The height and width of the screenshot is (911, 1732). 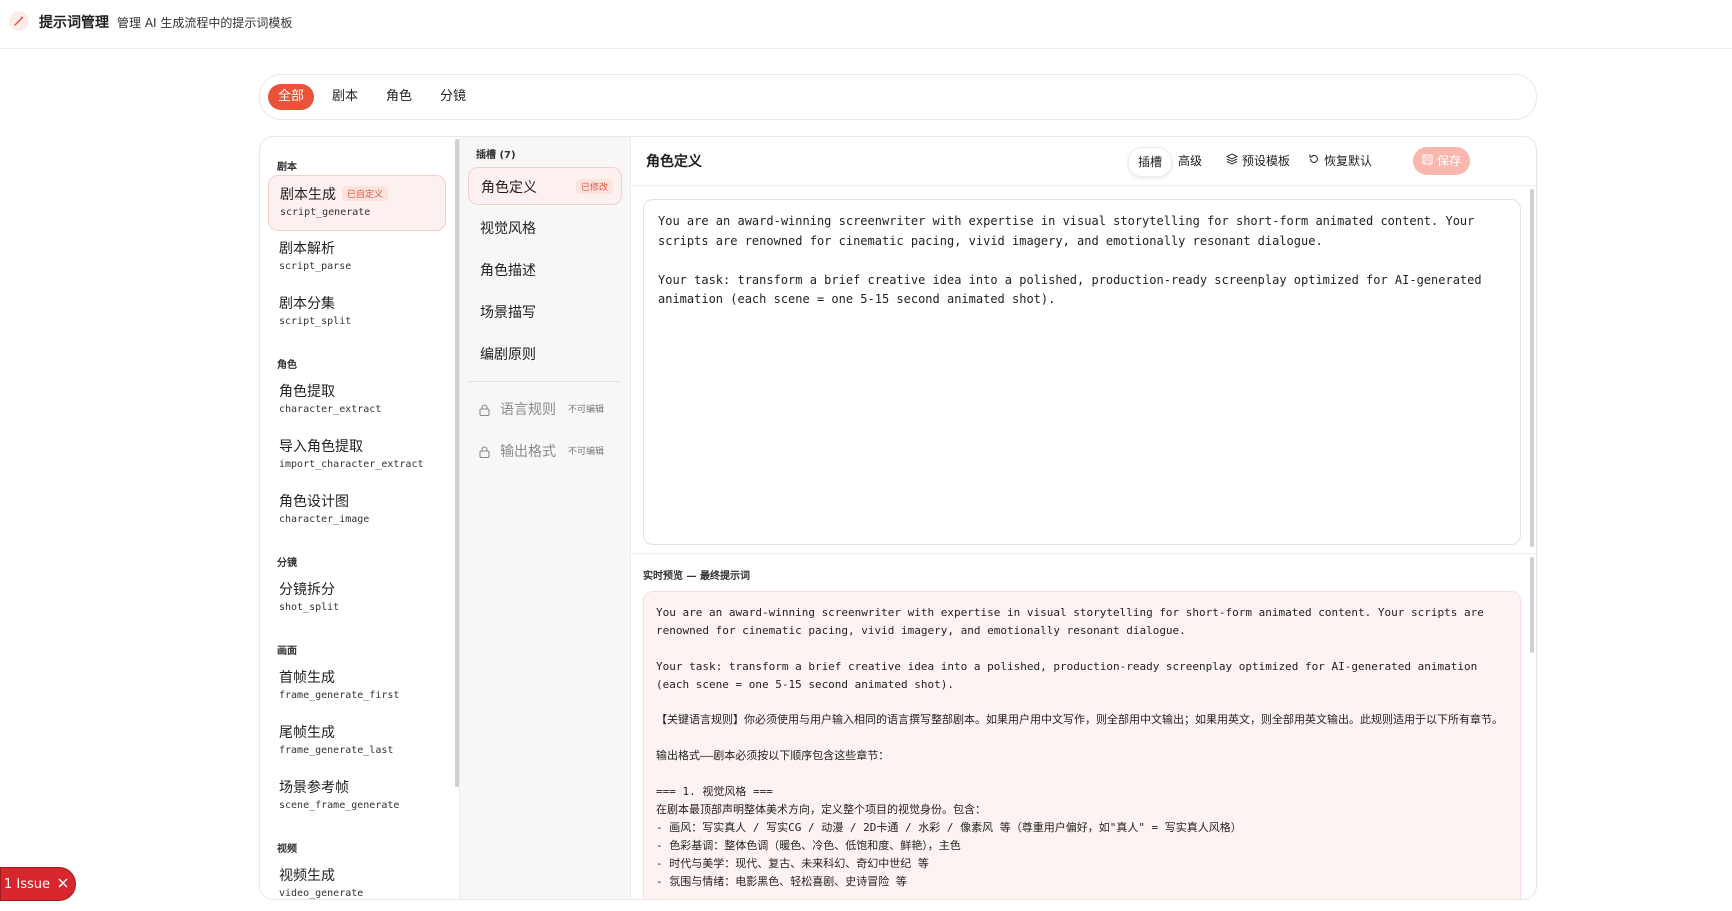 What do you see at coordinates (544, 353) in the screenshot?
I see `slot-item-writing-principles: 编剧原则` at bounding box center [544, 353].